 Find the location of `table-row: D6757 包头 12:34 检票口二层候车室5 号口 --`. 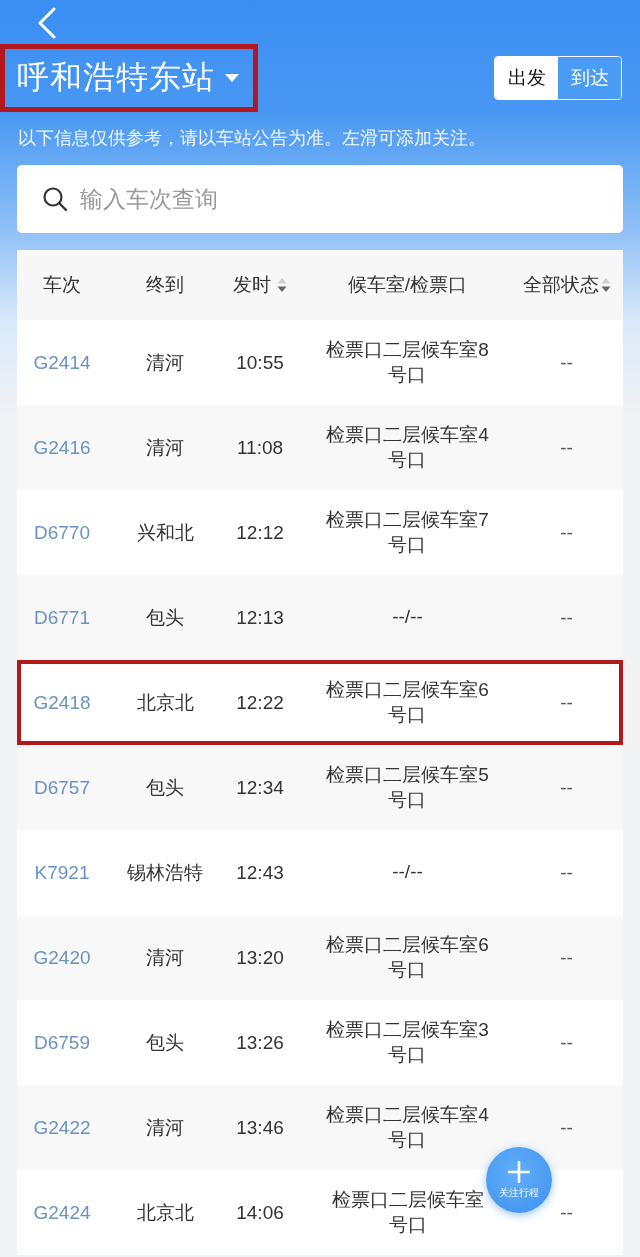

table-row: D6757 包头 12:34 检票口二层候车室5 号口 -- is located at coordinates (320, 787).